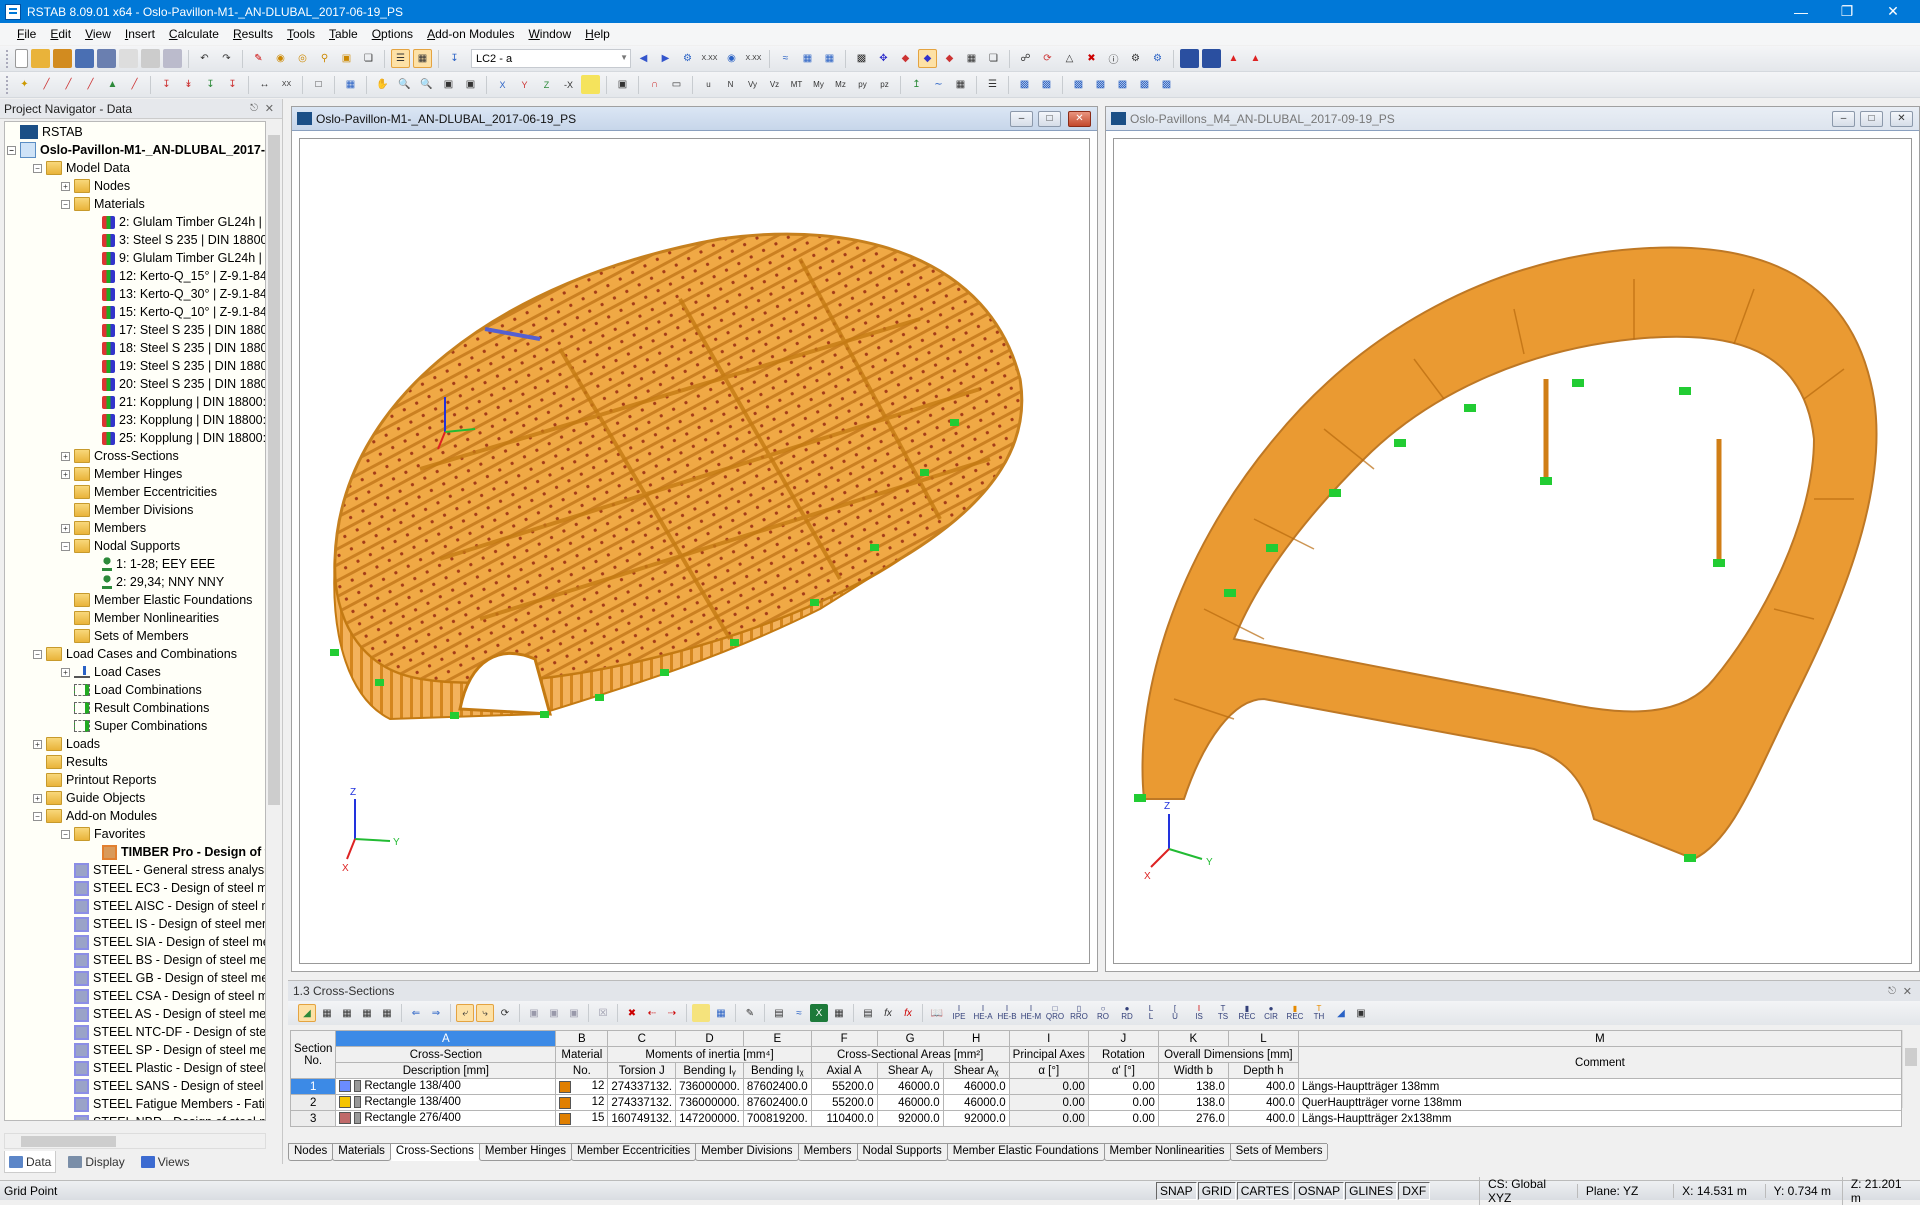  I want to click on tree-item: 18: Steel S 235 | DIN 18800:1990, so click(183, 348).